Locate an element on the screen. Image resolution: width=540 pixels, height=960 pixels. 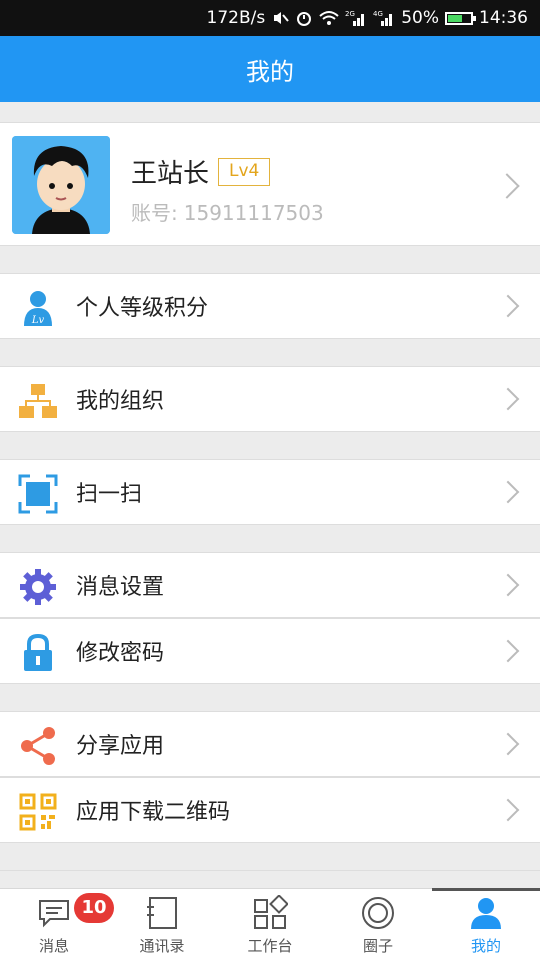
level-badge: Lv4 is located at coordinates (244, 172).